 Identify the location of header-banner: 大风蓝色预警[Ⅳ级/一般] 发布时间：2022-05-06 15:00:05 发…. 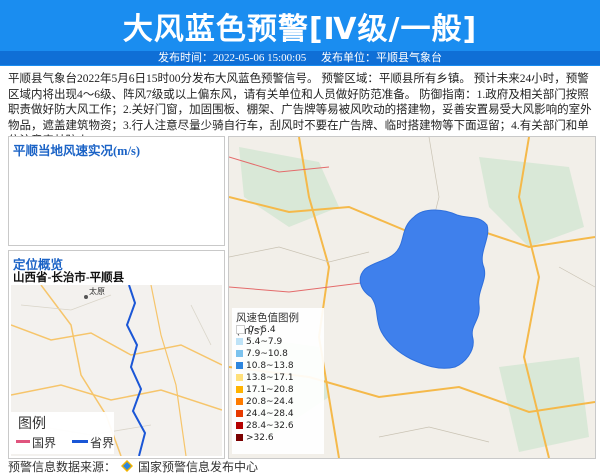
(300, 33).